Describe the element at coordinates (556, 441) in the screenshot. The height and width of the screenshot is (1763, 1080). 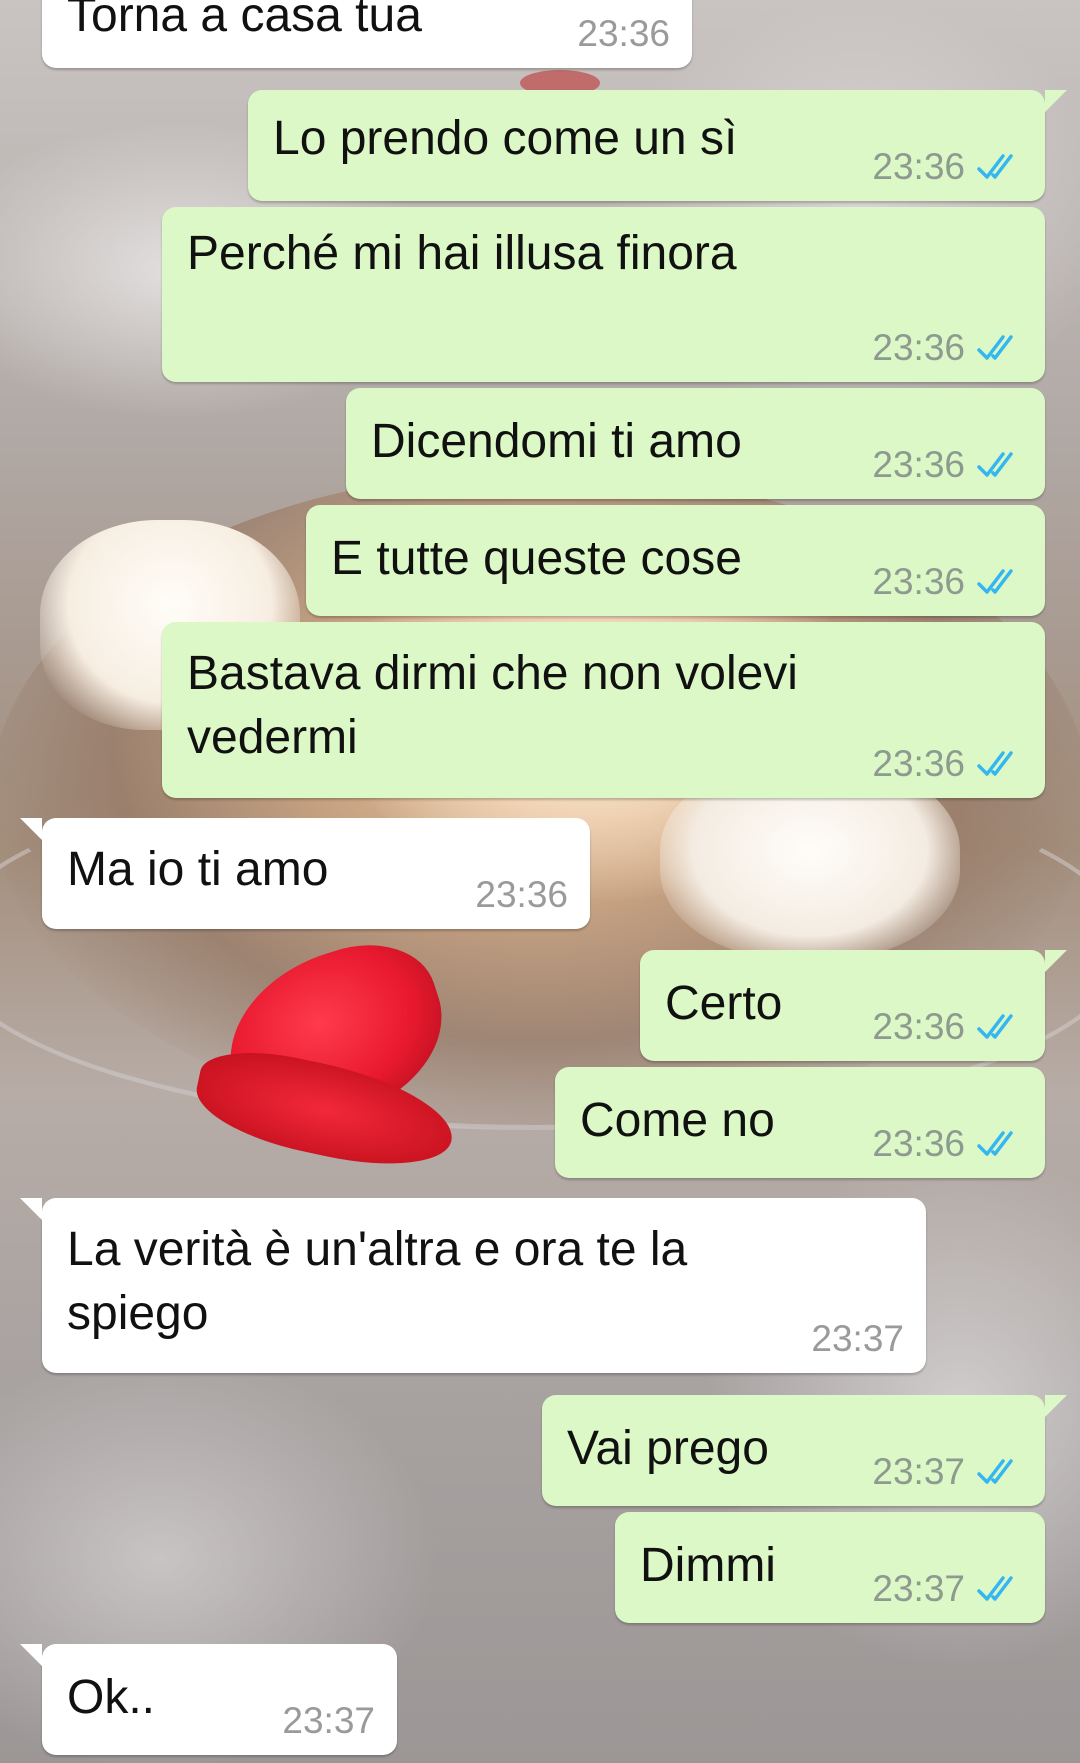
I see `message-text: Dicendomi ti amo` at that location.